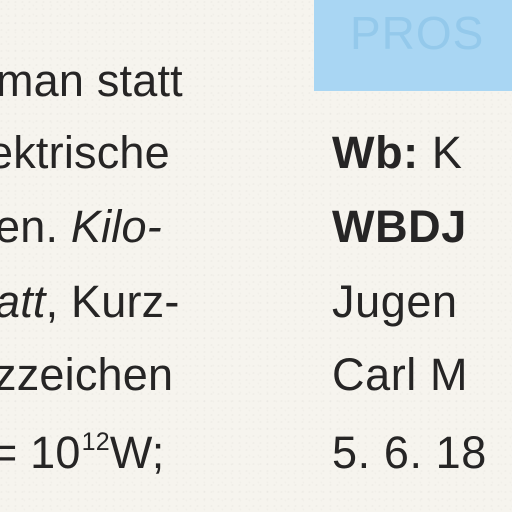  I want to click on left-line-1-text: man statt, so click(91, 80).